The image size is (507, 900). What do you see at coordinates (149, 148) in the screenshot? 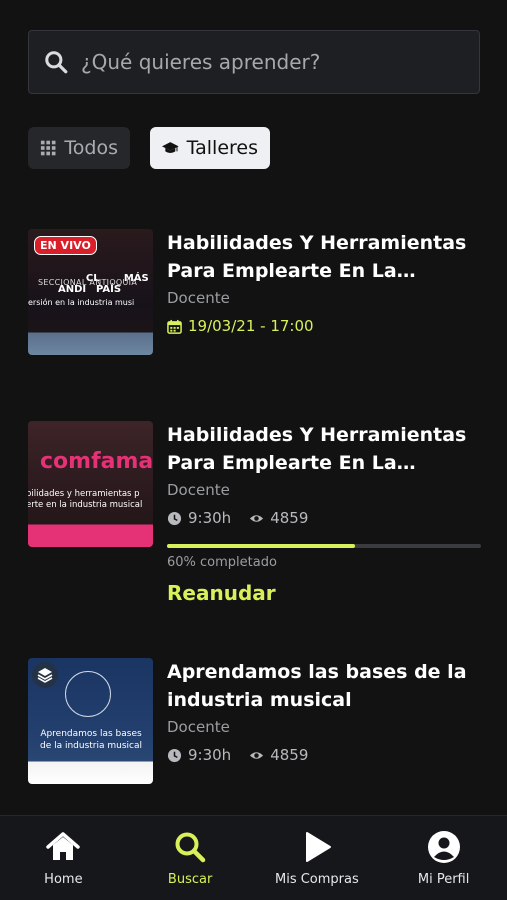
I see `filter-chips: Todos Talleres` at bounding box center [149, 148].